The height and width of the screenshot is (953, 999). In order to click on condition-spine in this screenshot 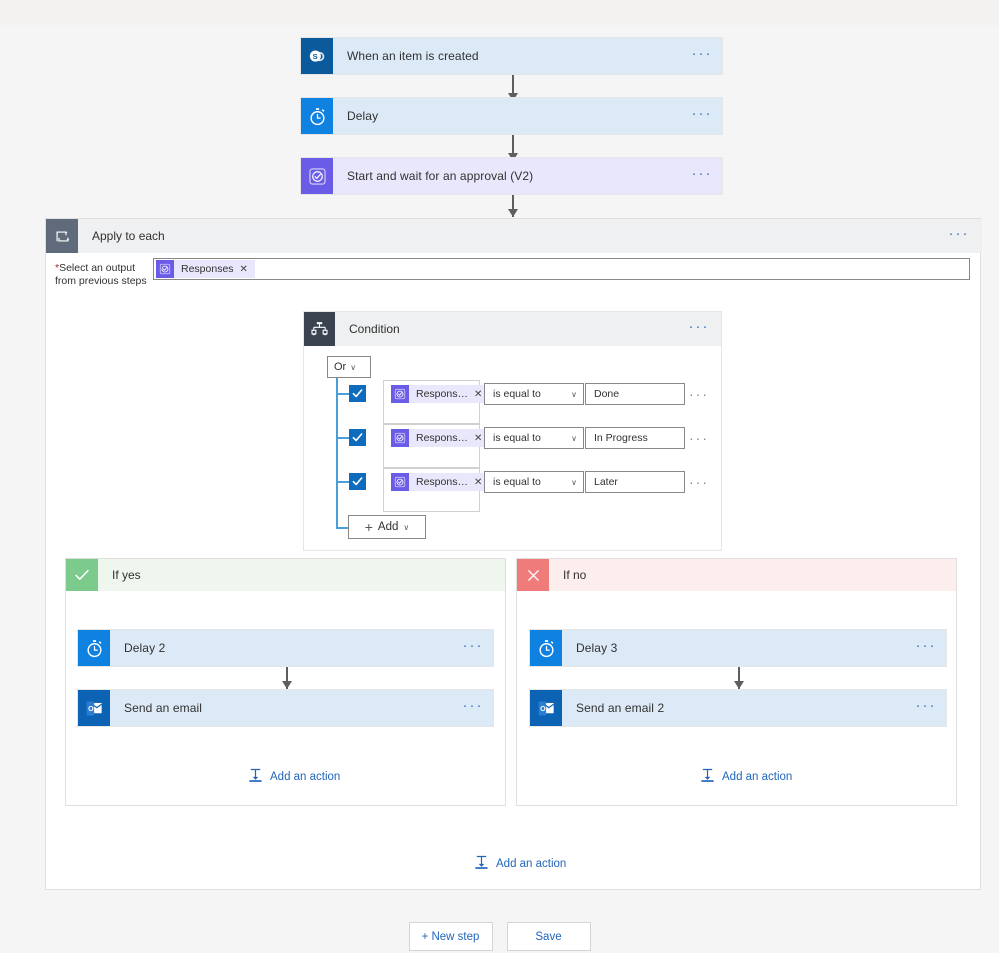, I will do `click(337, 453)`.